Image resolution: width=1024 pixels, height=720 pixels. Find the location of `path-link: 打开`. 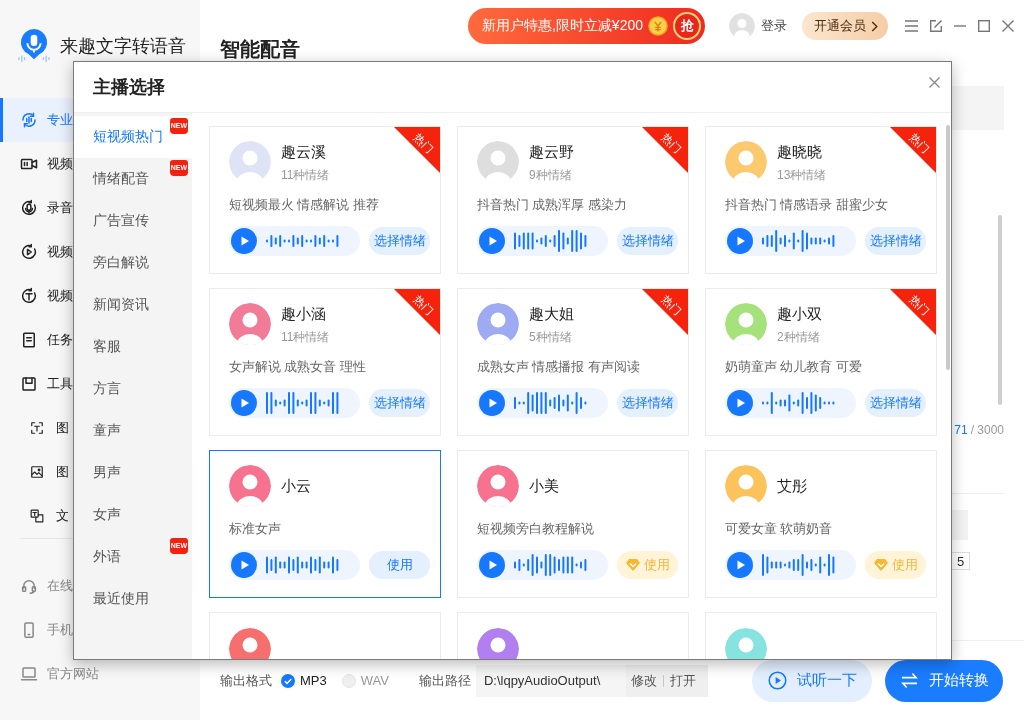

path-link: 打开 is located at coordinates (682, 680).